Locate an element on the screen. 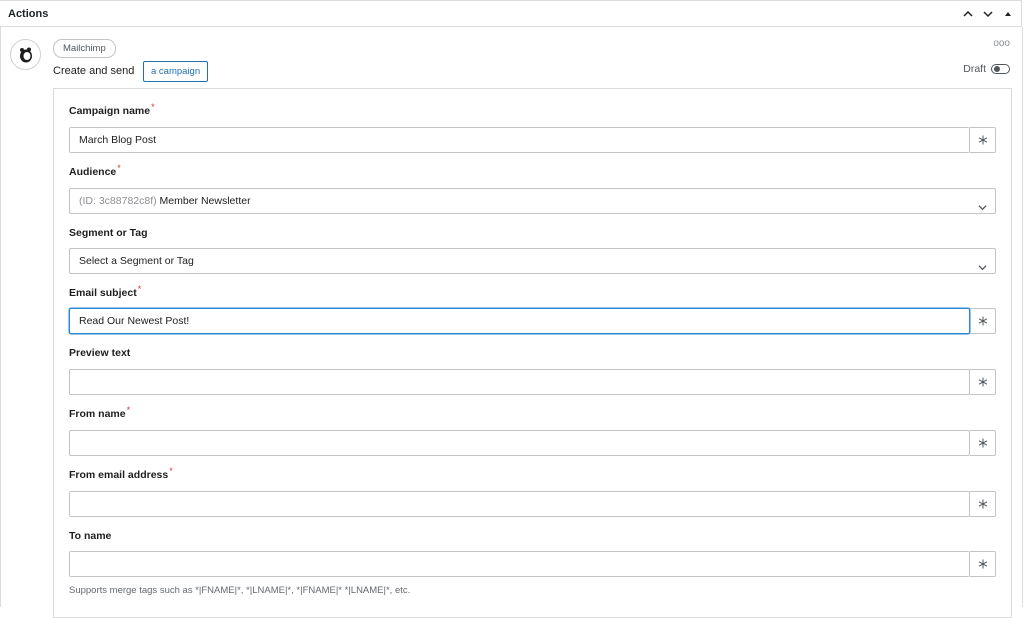  app-pill: Mailchimp is located at coordinates (84, 48).